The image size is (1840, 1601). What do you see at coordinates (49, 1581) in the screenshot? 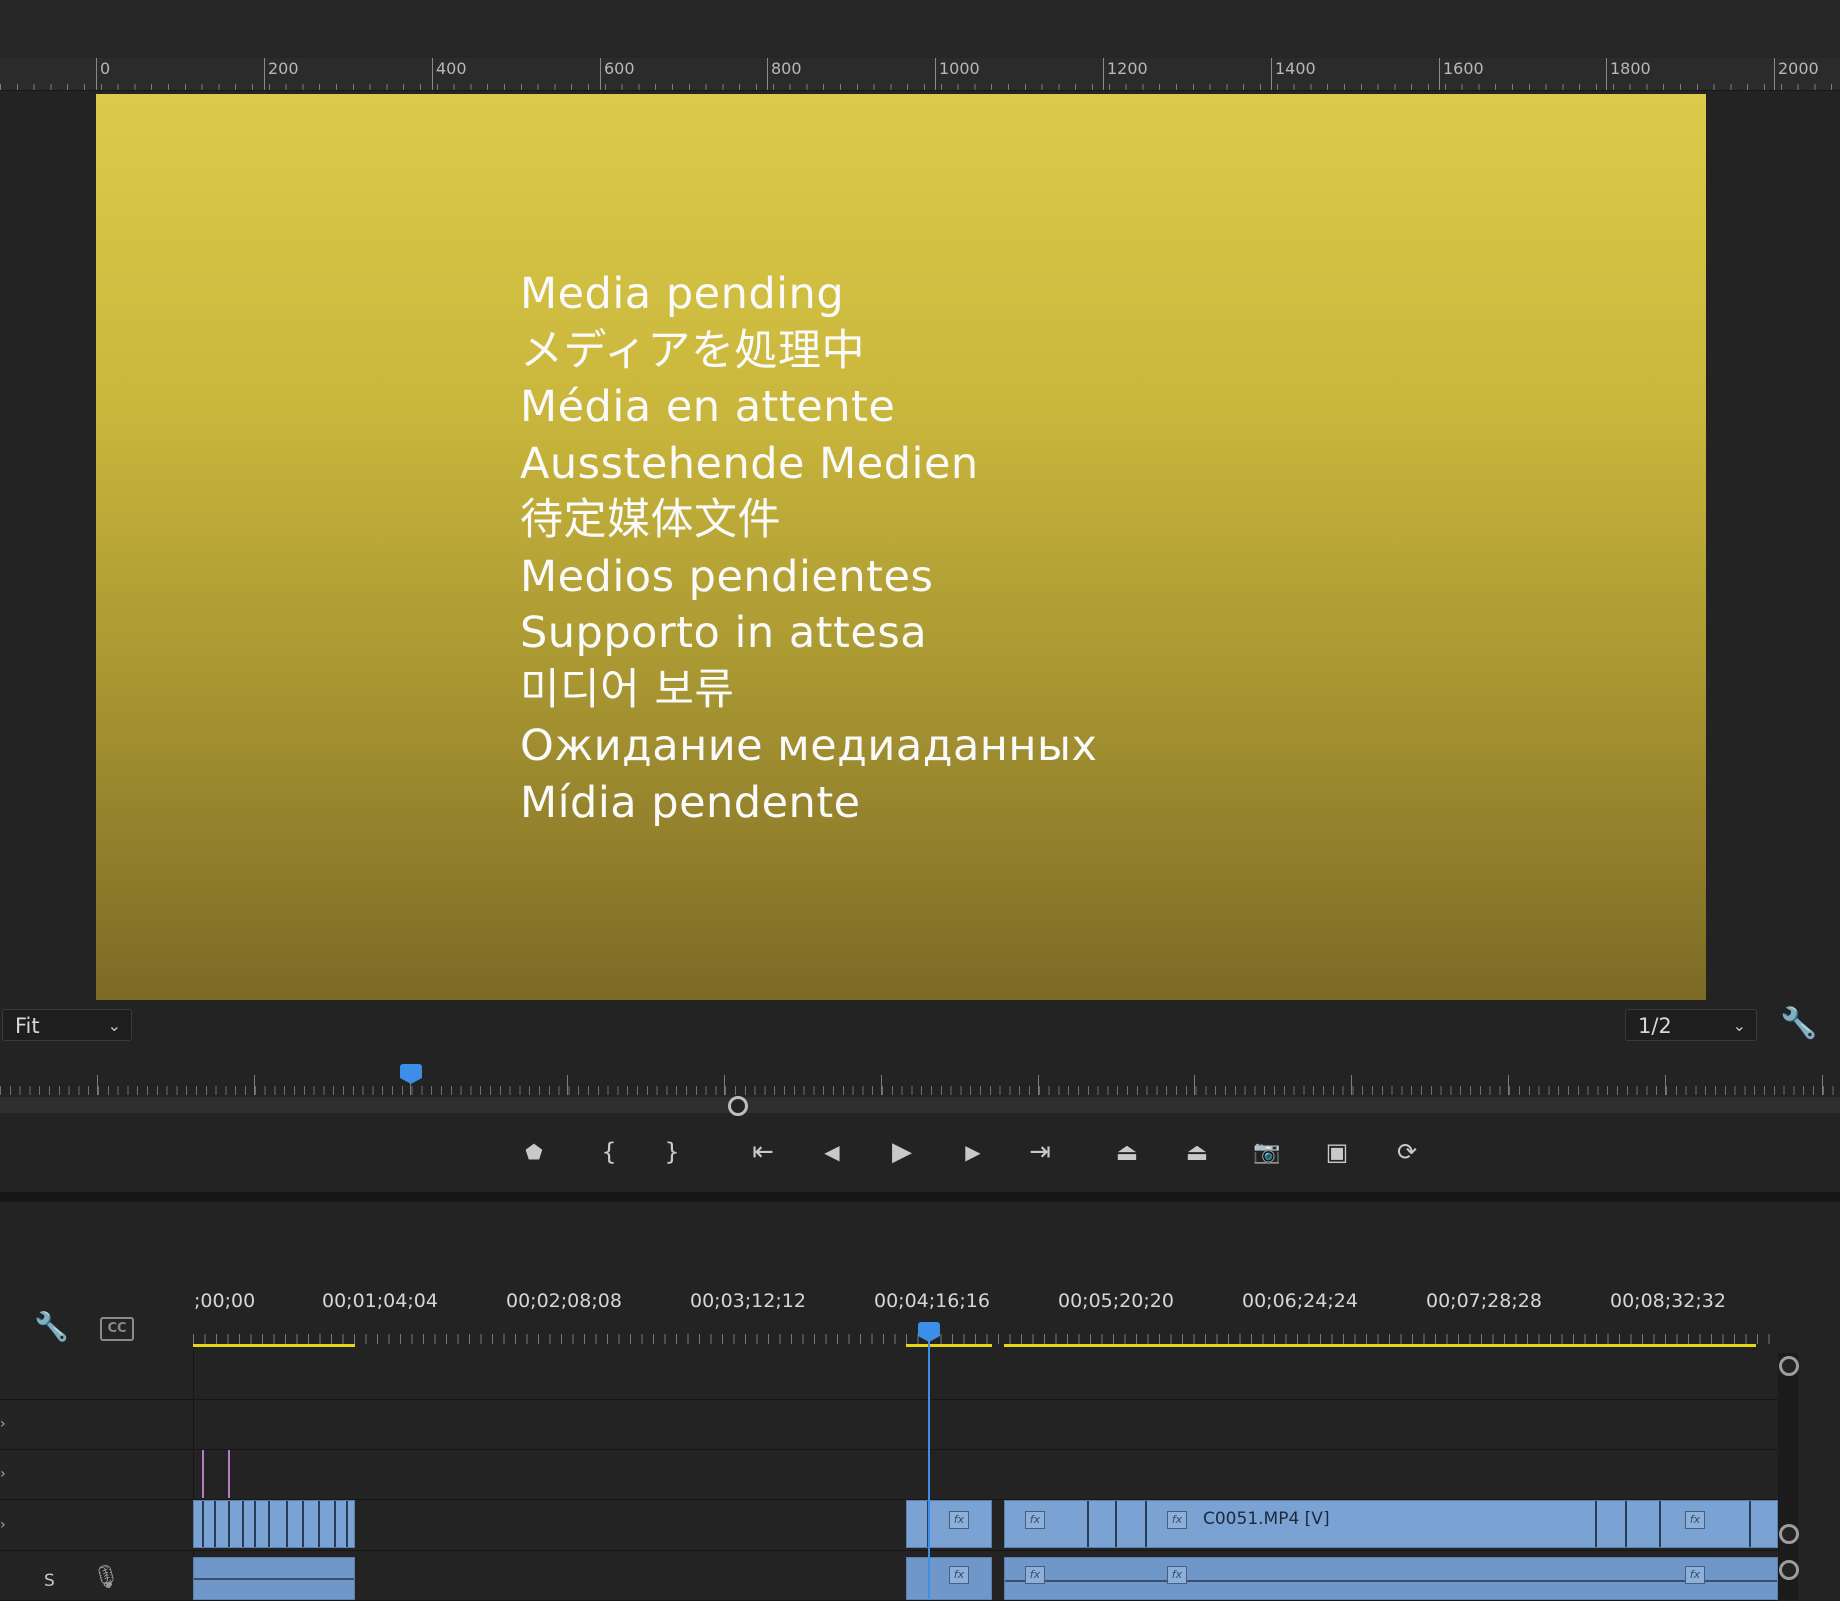
I see `solo-track-button: S` at bounding box center [49, 1581].